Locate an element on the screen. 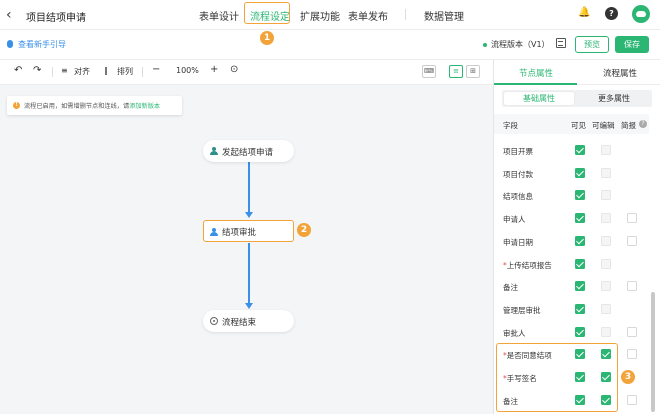 Image resolution: width=660 pixels, height=414 pixels. redo-icon: ↷ is located at coordinates (37, 70).